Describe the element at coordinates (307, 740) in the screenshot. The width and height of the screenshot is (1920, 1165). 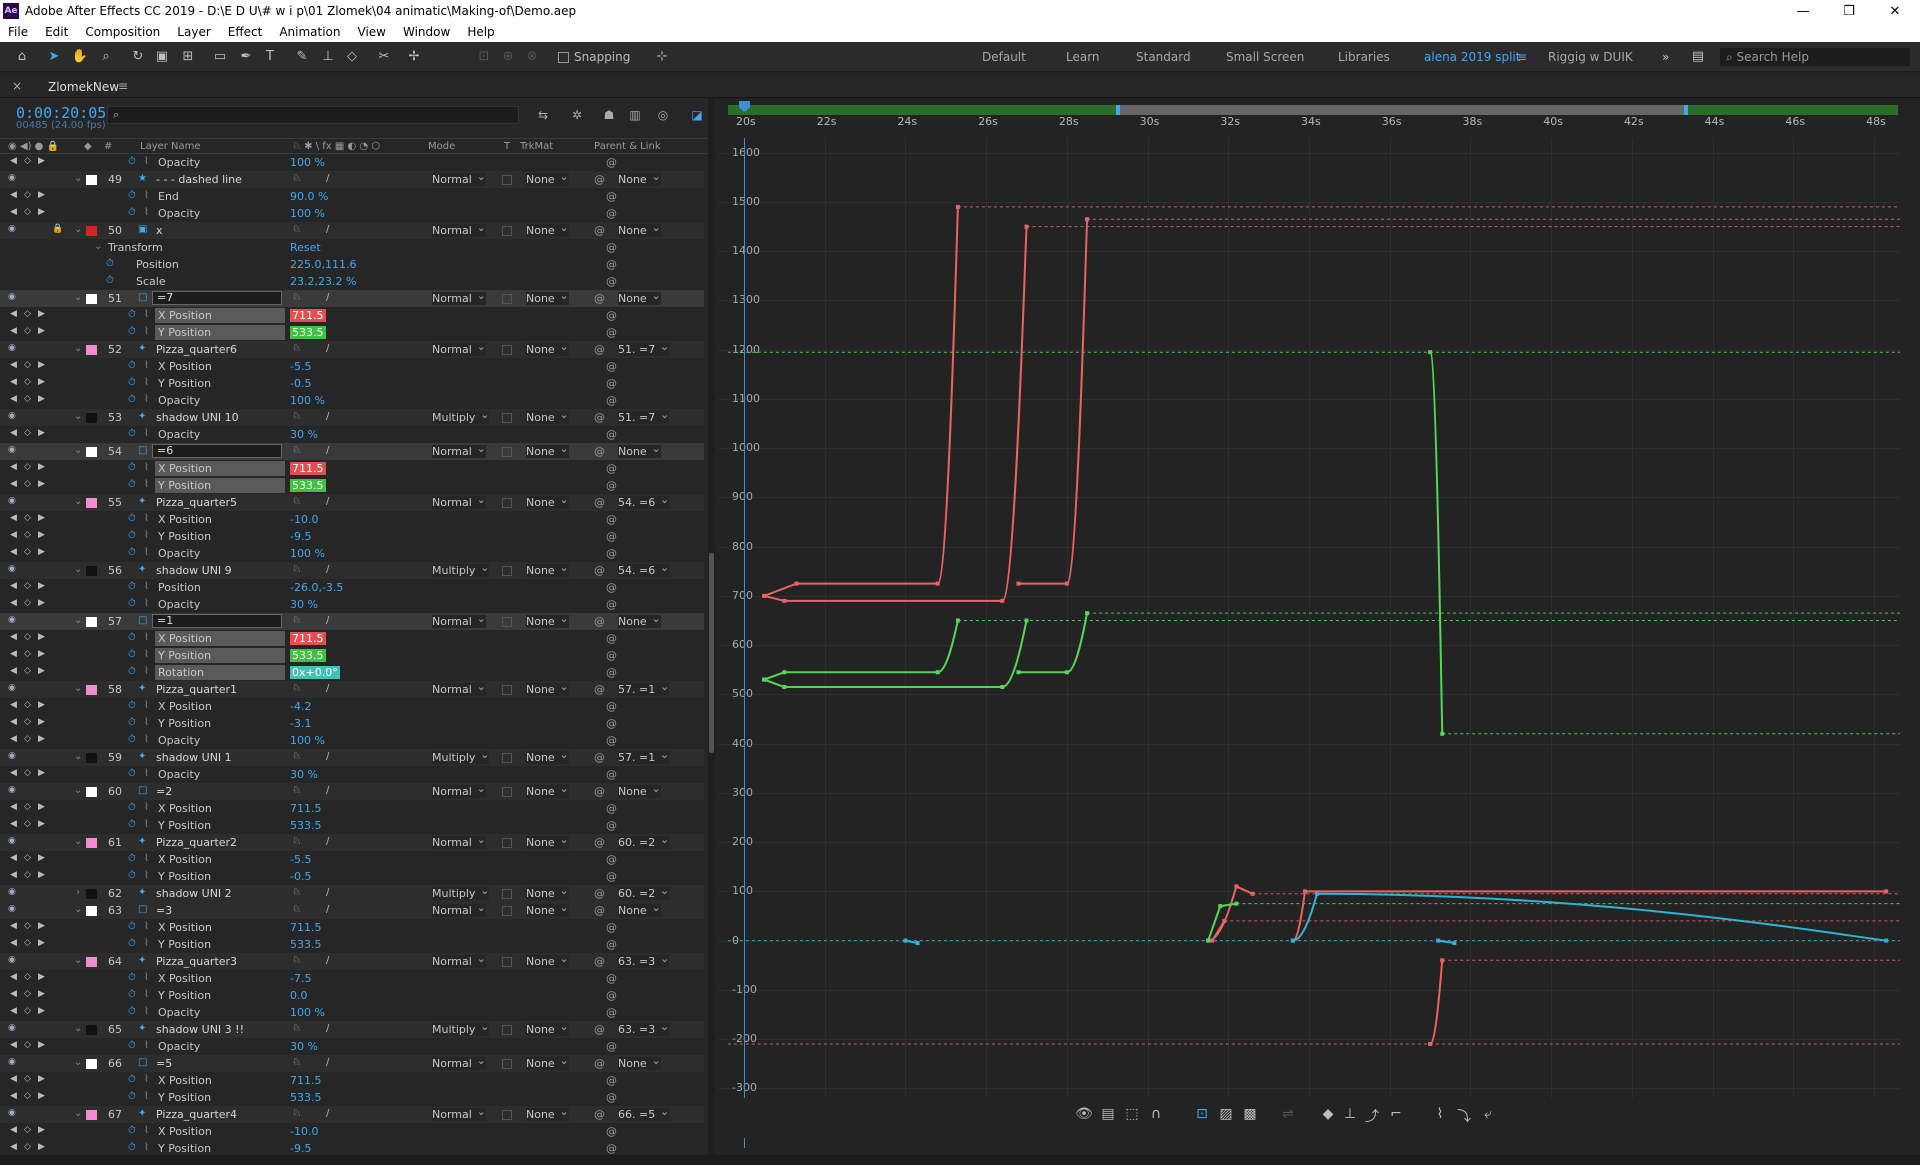
I see `property-value: 100 %` at that location.